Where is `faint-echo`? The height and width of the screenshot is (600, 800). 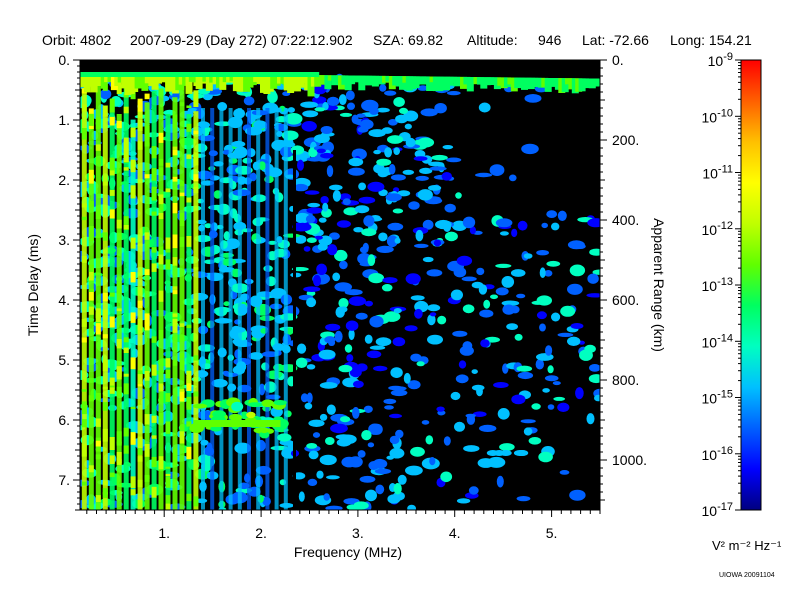
faint-echo is located at coordinates (492, 453).